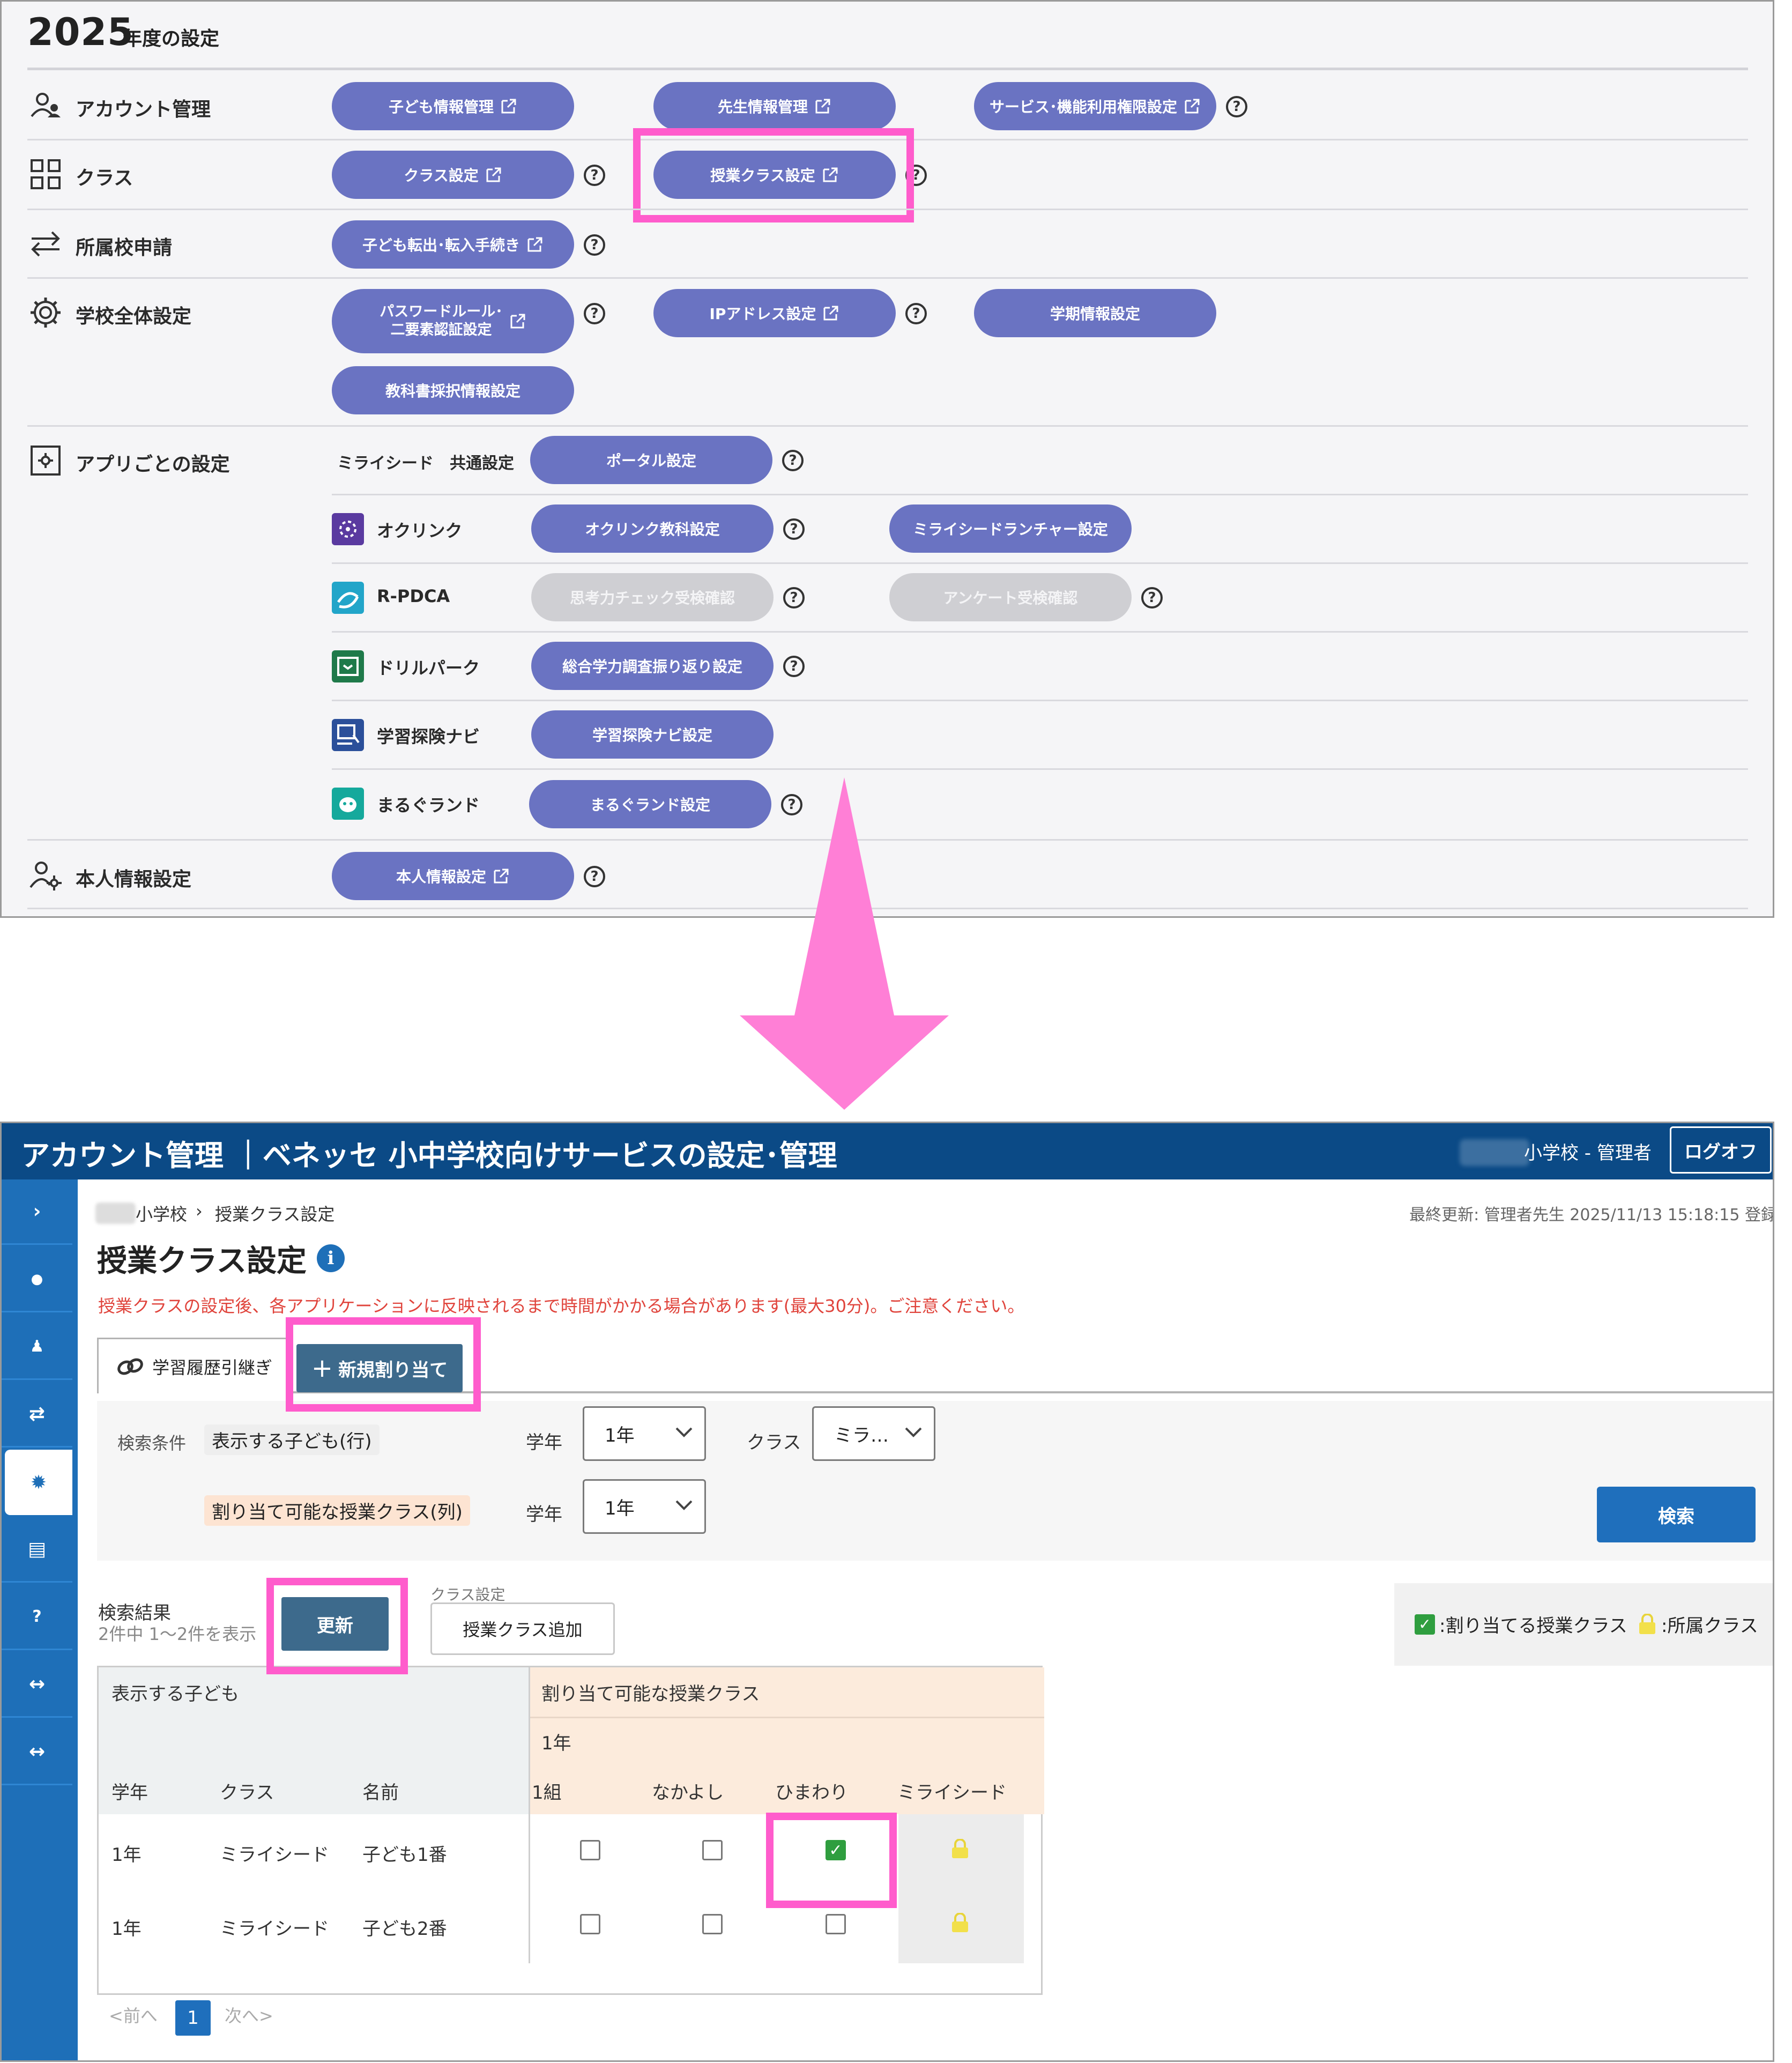 Image resolution: width=1792 pixels, height=2063 pixels. Describe the element at coordinates (331, 1258) in the screenshot. I see `info-icon: i` at that location.